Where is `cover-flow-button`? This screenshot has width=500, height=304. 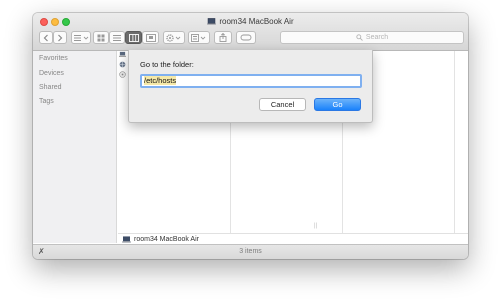
cover-flow-button is located at coordinates (150, 37).